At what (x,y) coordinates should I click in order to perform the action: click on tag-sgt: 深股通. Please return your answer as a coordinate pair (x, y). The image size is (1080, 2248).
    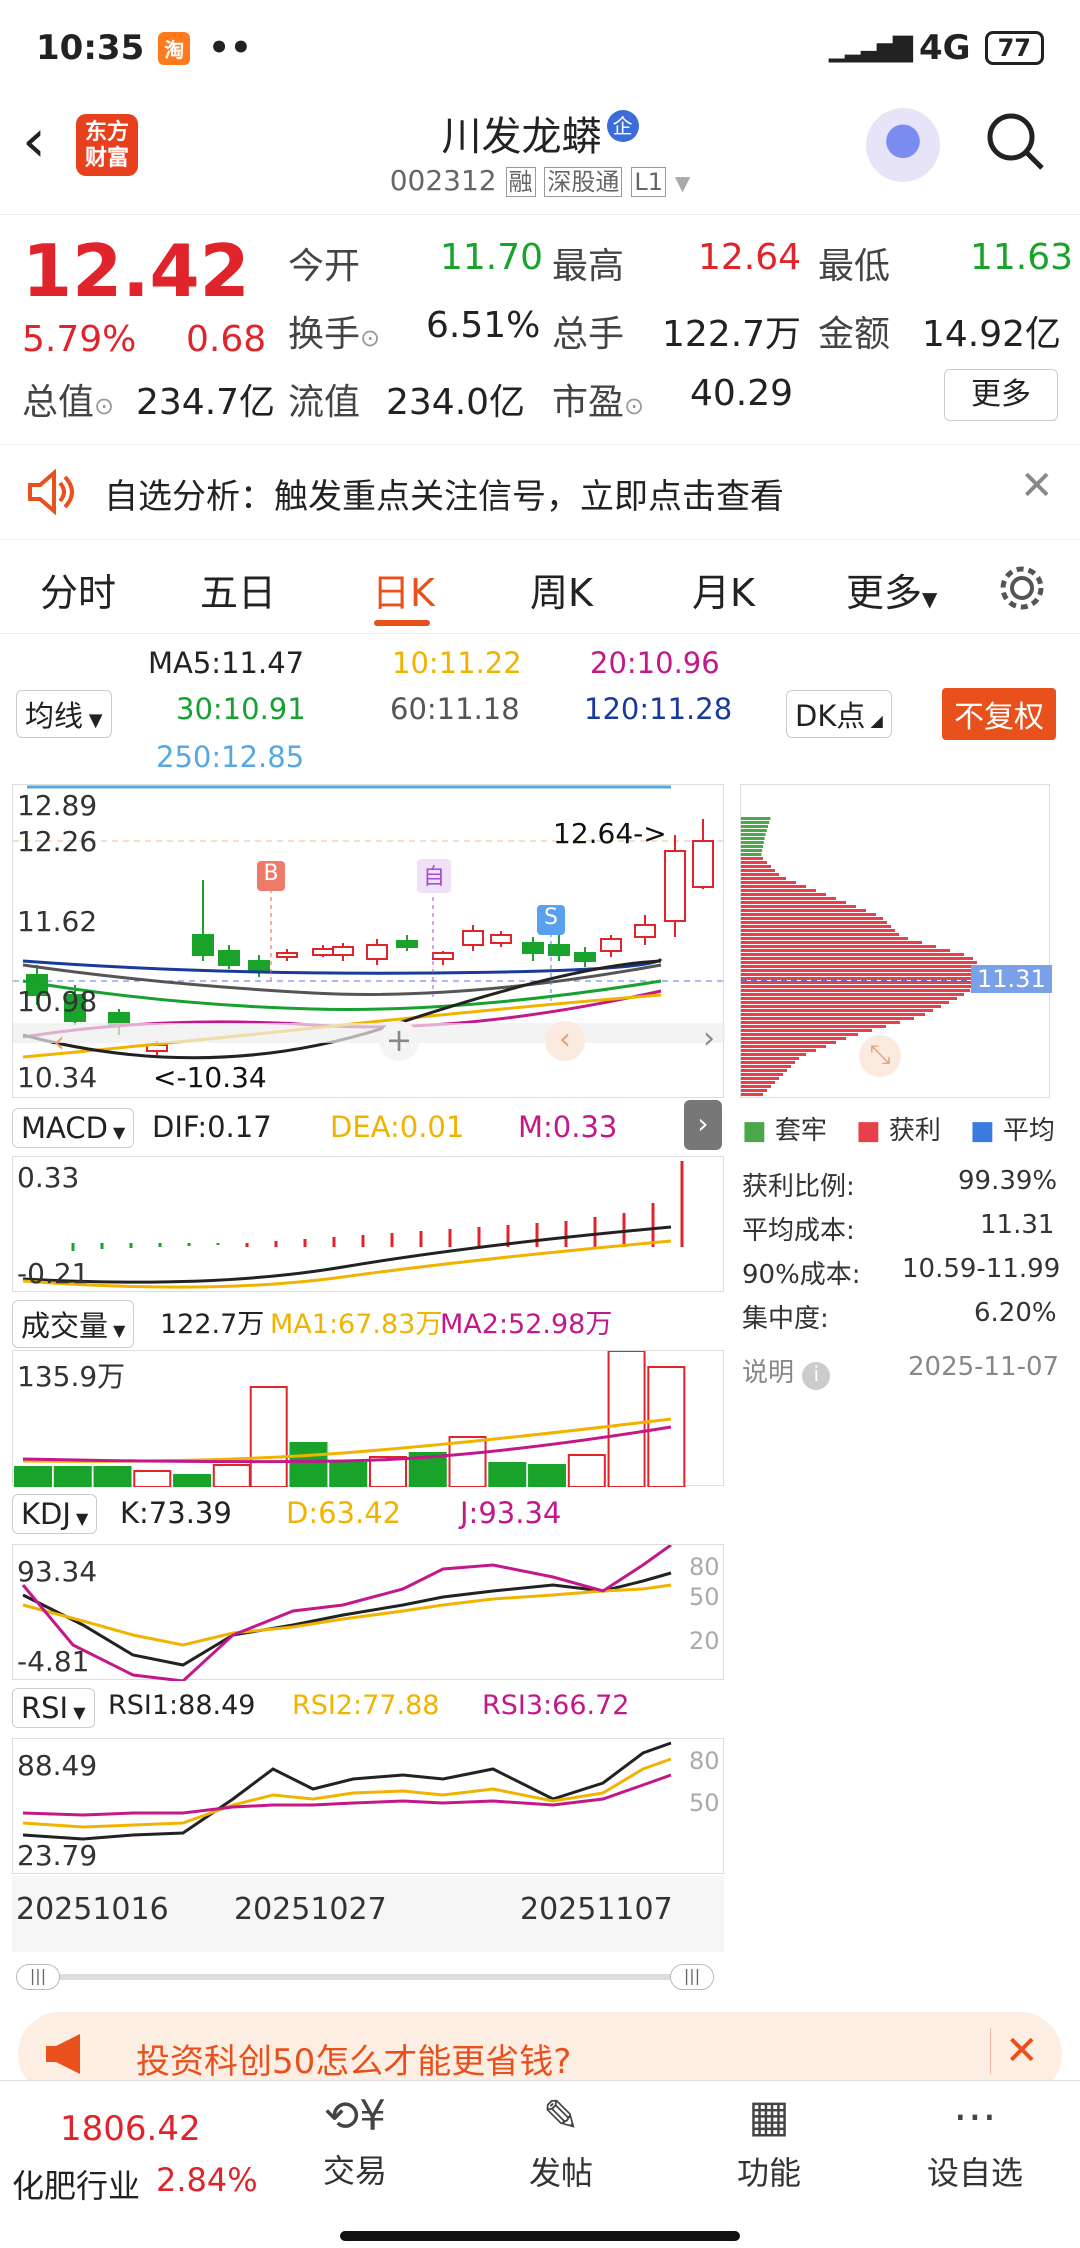
    Looking at the image, I should click on (583, 182).